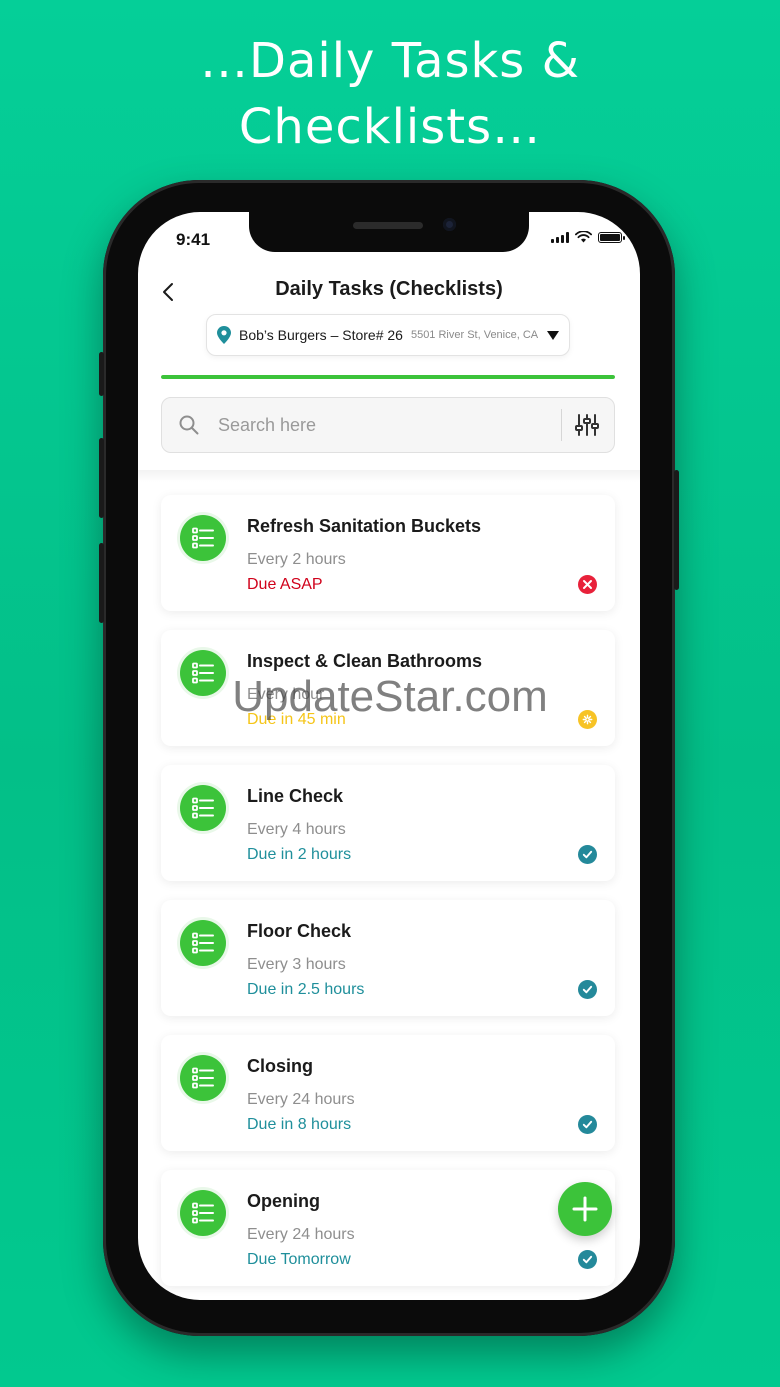  What do you see at coordinates (296, 719) in the screenshot?
I see `task-due: Due in 45 min` at bounding box center [296, 719].